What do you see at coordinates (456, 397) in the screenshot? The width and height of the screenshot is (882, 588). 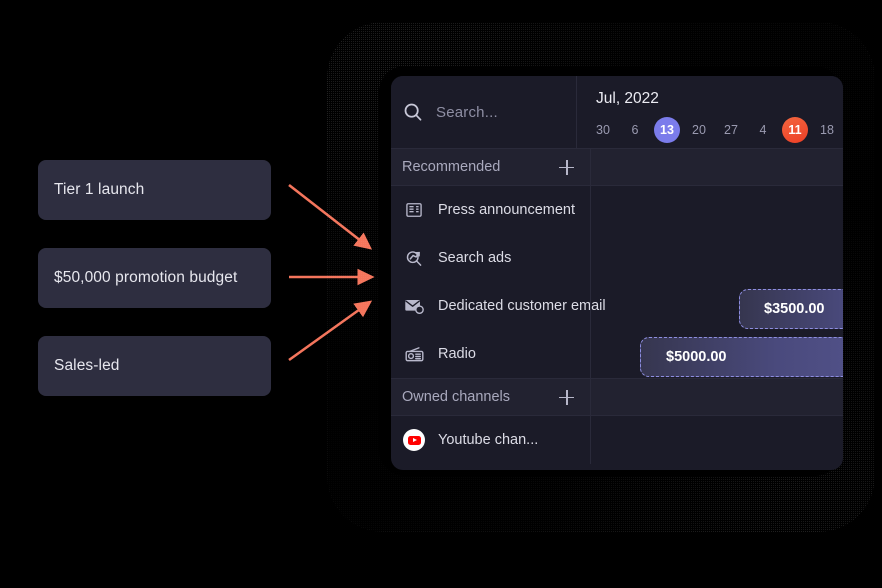 I see `section-title: Owned channels` at bounding box center [456, 397].